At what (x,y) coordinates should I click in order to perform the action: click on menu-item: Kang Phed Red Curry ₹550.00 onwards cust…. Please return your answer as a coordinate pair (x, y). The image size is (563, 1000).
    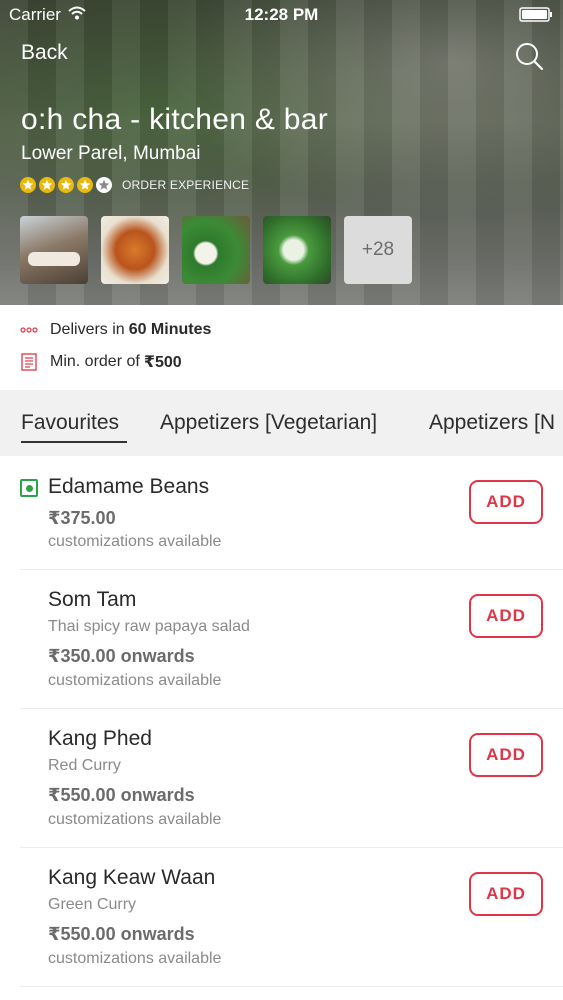
    Looking at the image, I should click on (281, 778).